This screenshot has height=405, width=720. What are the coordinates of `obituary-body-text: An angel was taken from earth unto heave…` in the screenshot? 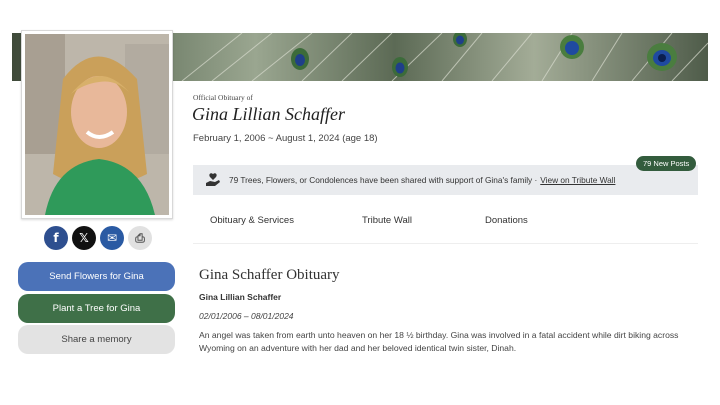 It's located at (439, 341).